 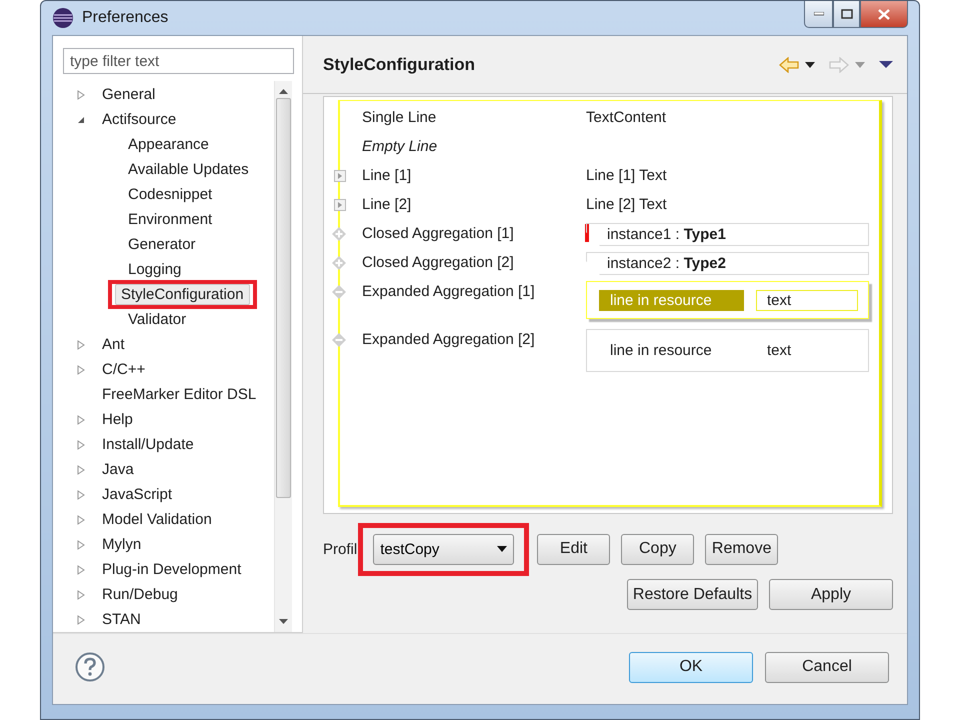 I want to click on tree-item: Validator, so click(x=157, y=319).